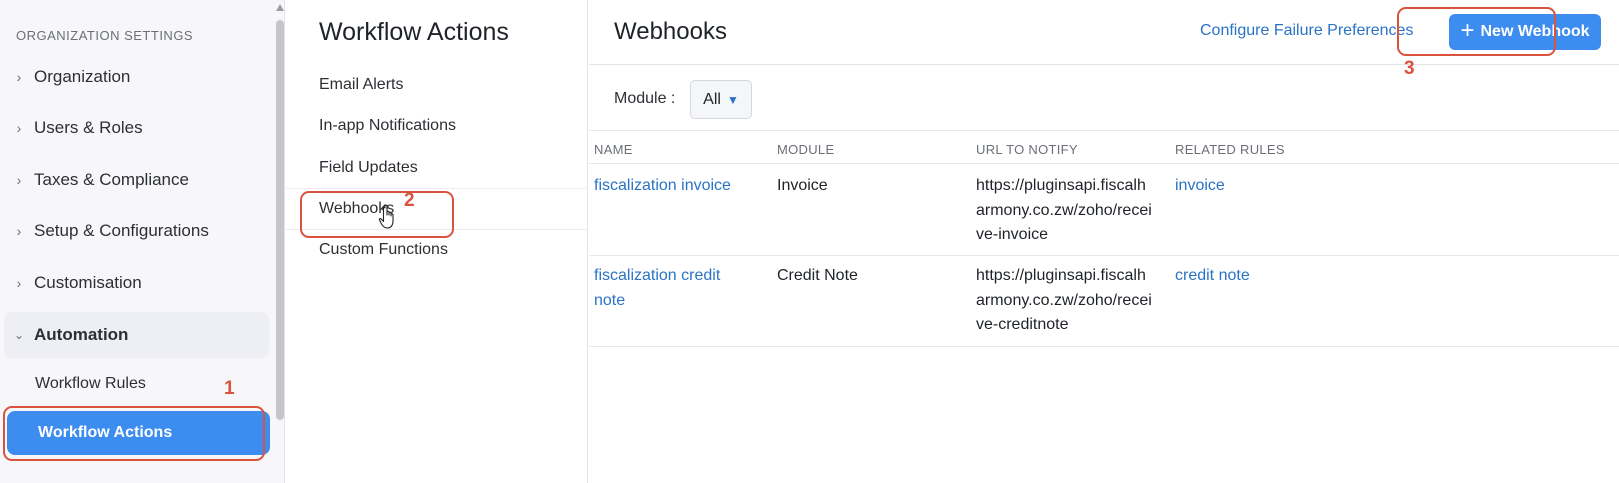 The image size is (1619, 483). I want to click on sidebar-item-users-roles: › Users & Roles, so click(136, 128).